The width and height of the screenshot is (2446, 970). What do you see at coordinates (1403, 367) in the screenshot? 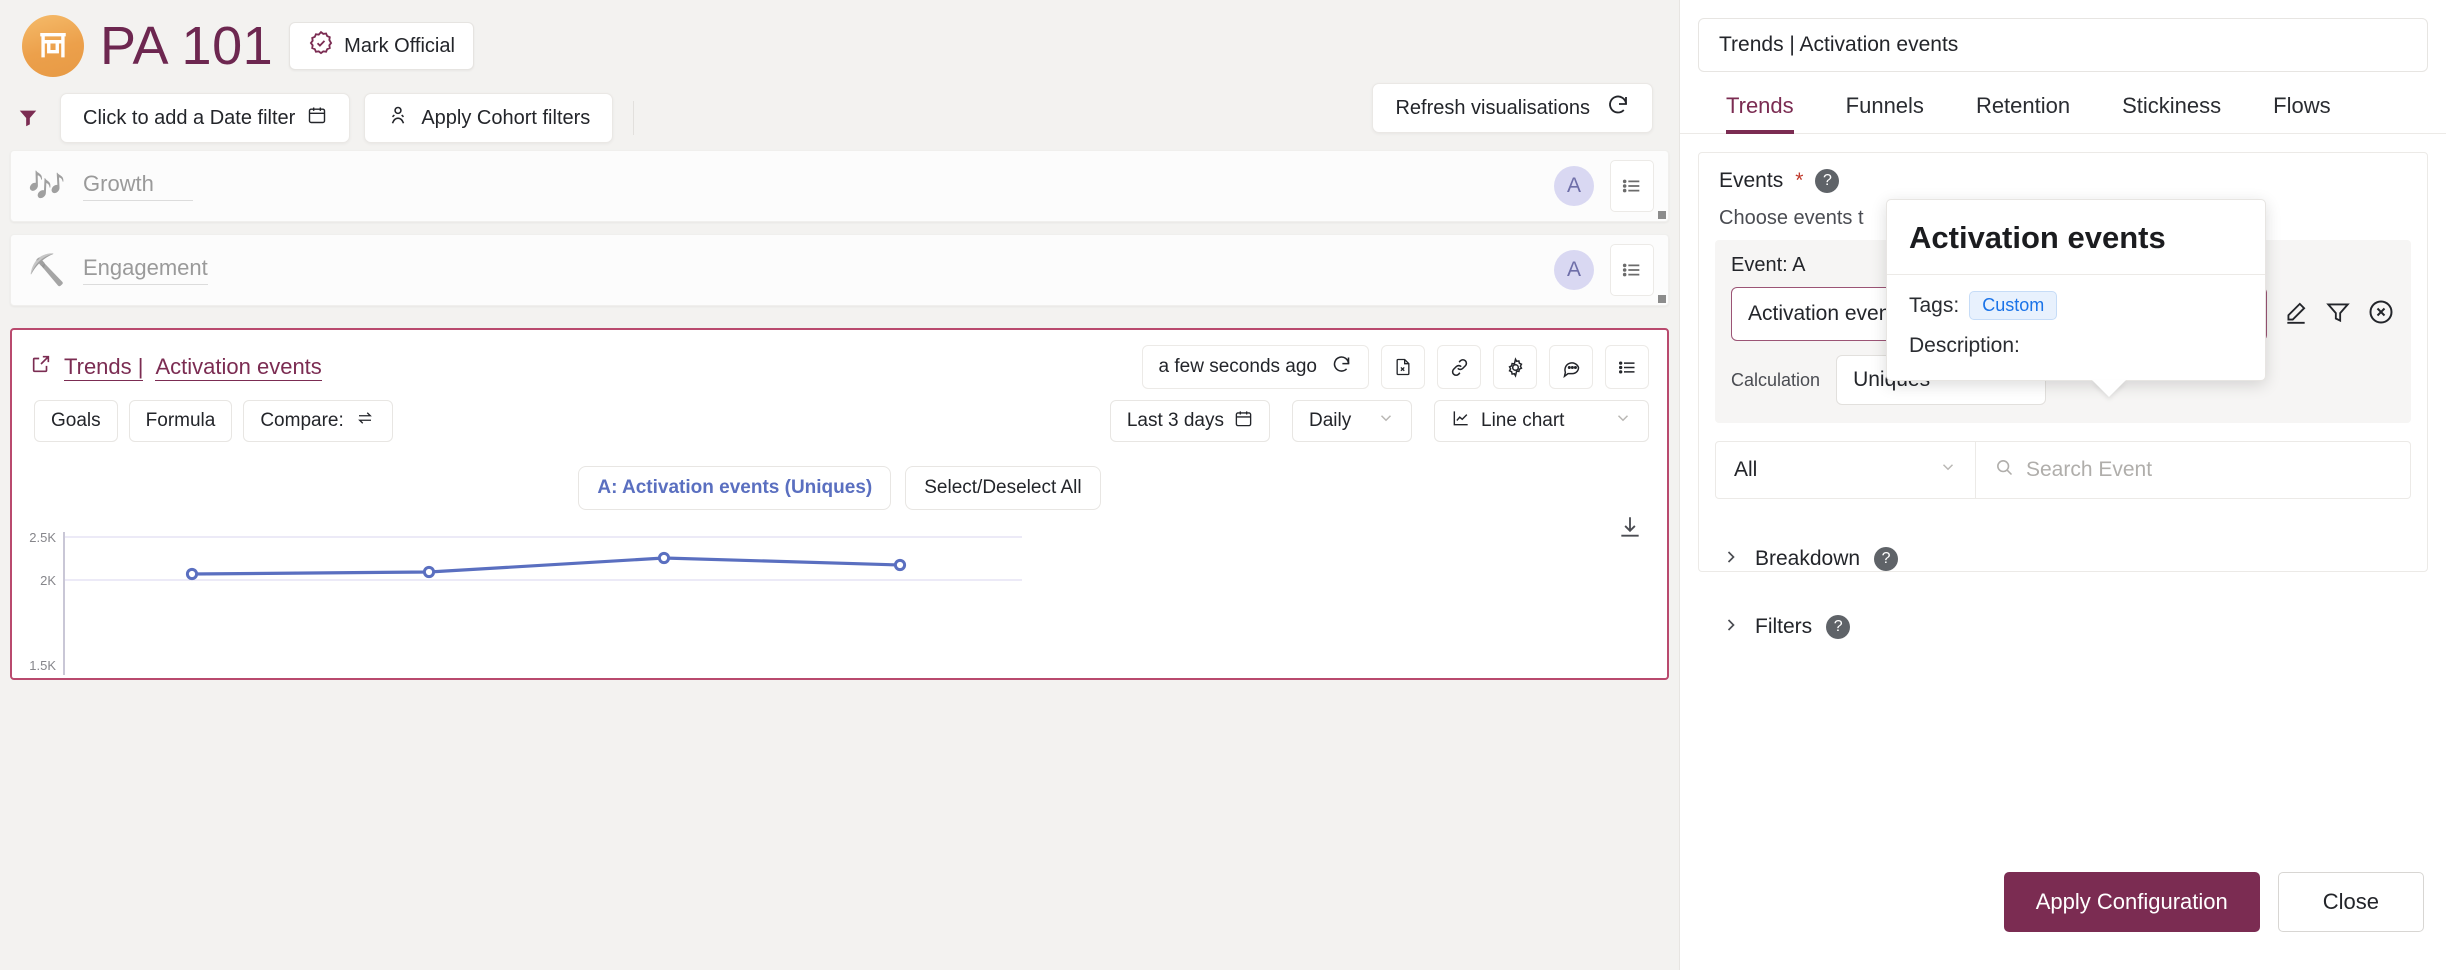
I see `excel-export-icon` at bounding box center [1403, 367].